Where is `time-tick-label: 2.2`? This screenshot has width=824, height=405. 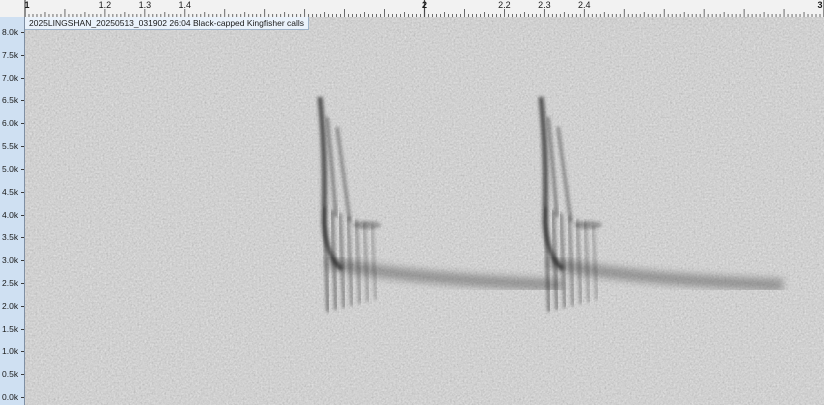
time-tick-label: 2.2 is located at coordinates (504, 5).